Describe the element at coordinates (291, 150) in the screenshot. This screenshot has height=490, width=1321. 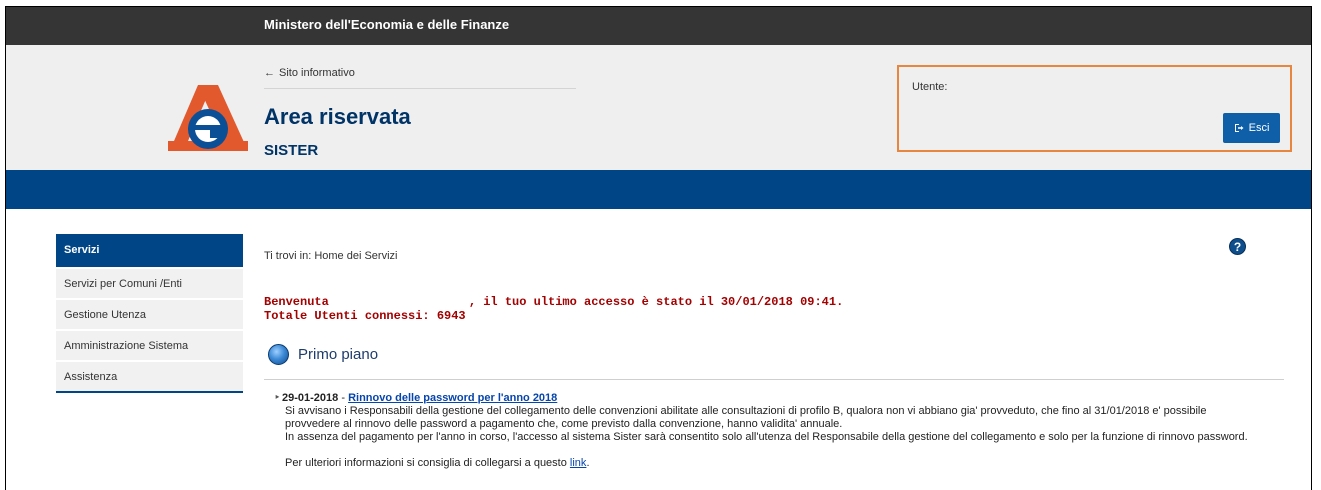
I see `page-subtitle: SISTER` at that location.